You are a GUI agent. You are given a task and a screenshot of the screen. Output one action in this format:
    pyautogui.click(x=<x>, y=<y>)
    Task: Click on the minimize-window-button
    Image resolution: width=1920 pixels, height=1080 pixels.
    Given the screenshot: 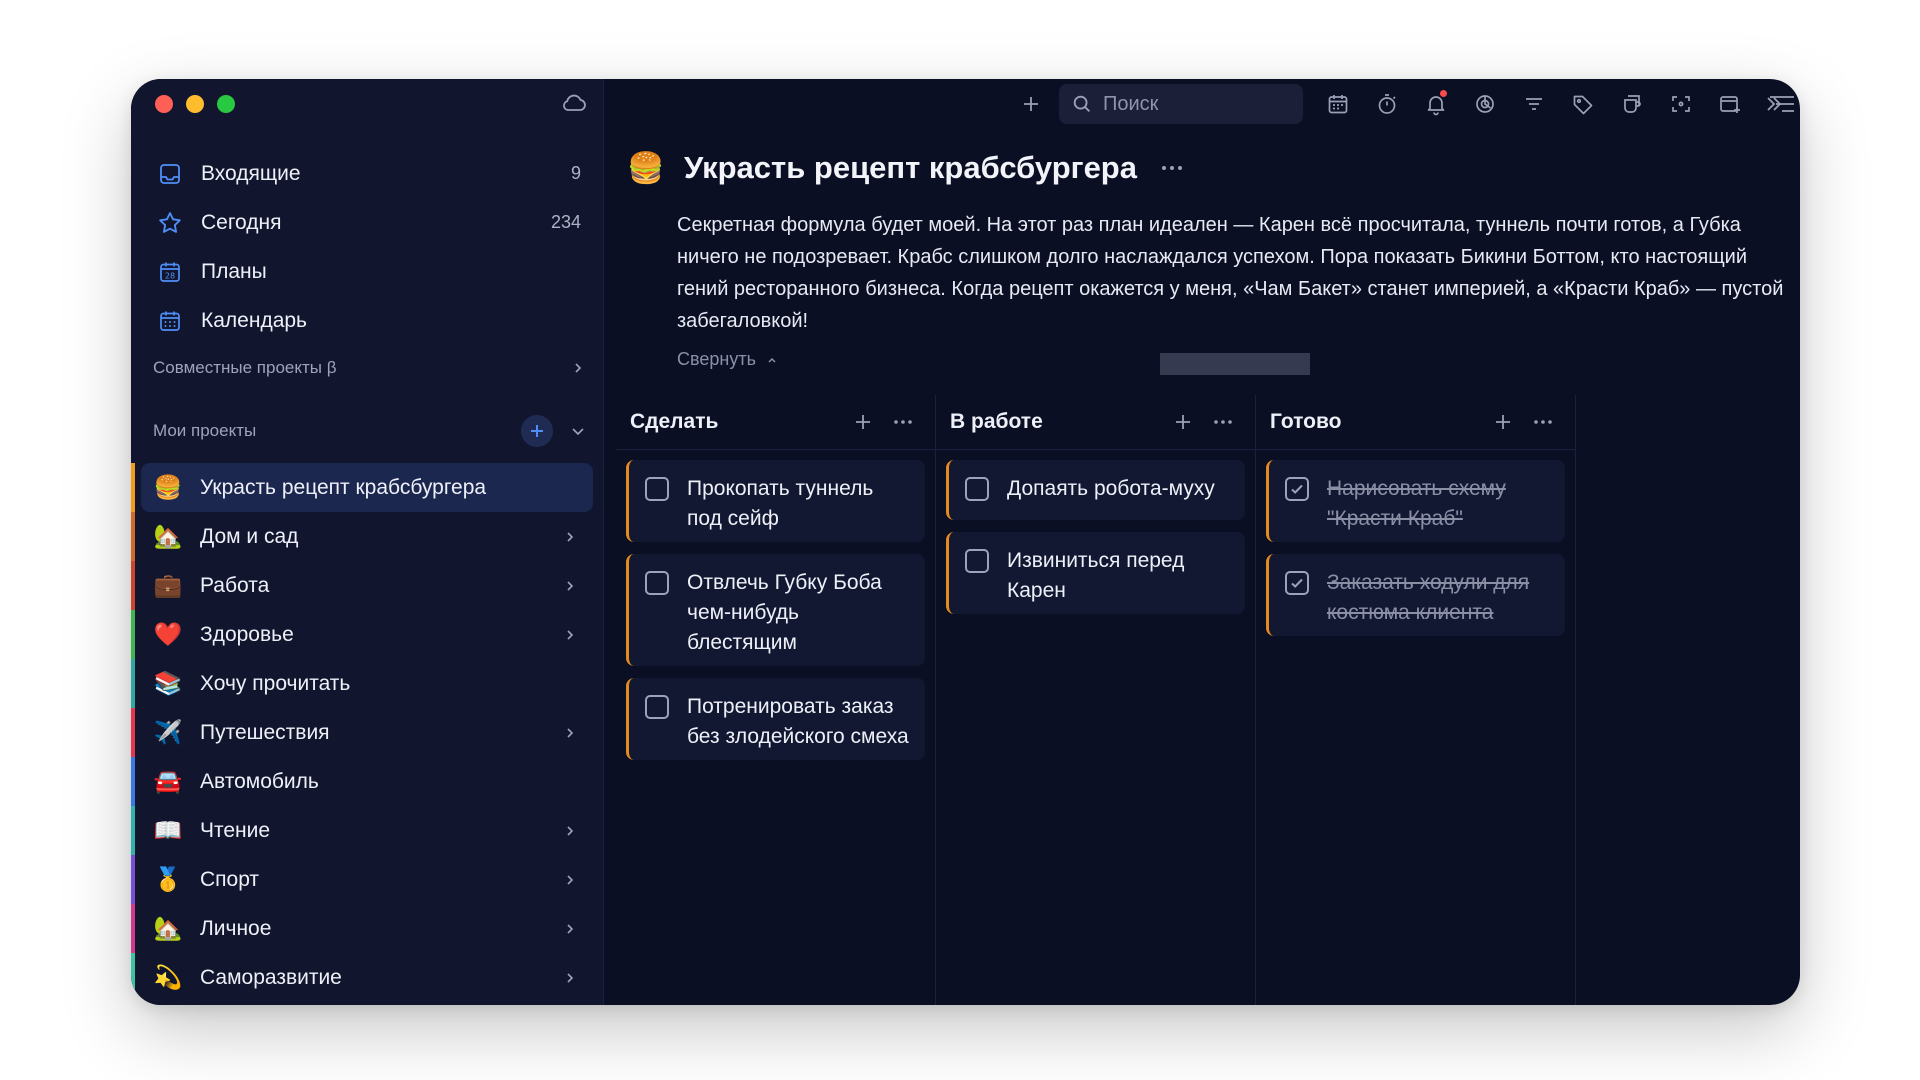 What is the action you would take?
    pyautogui.click(x=195, y=104)
    